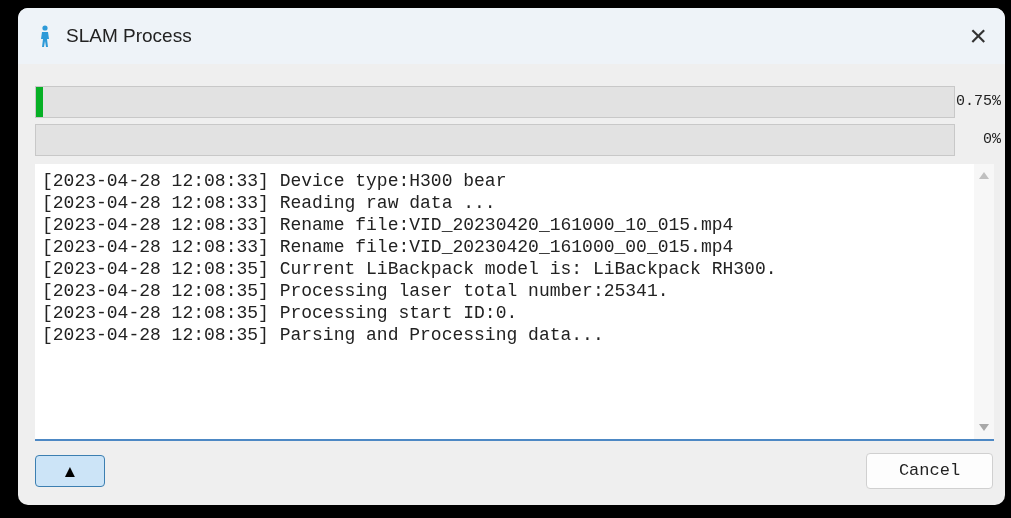  I want to click on log-line: [2023-04-28 12:08:33] Rename file:VID_20230420_161000_10_015.mp4, so click(388, 225).